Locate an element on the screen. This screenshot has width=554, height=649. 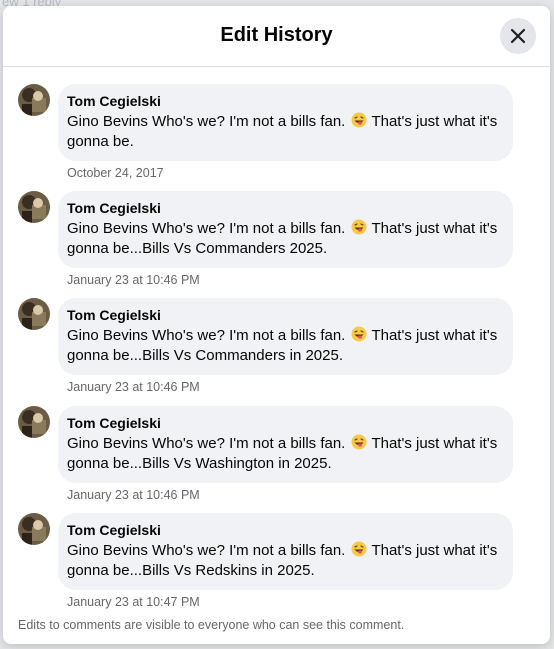
edit-timestamp: October 24, 2017 is located at coordinates (115, 173).